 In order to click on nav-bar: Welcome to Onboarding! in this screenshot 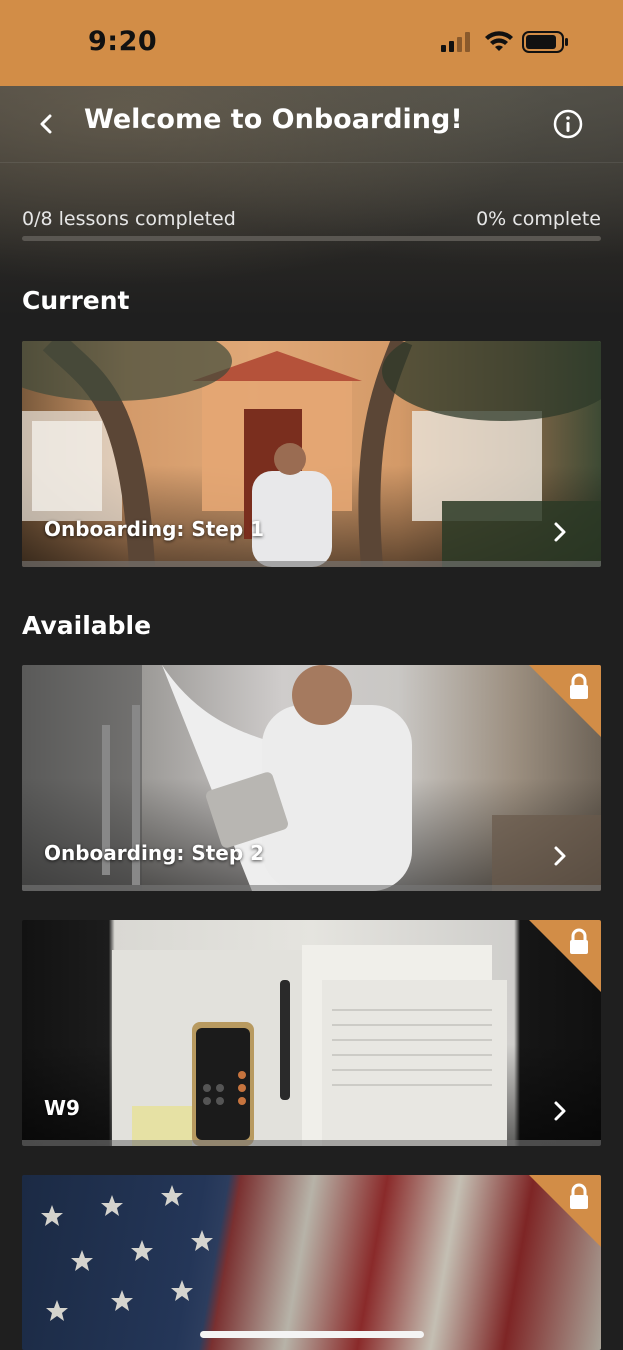, I will do `click(311, 124)`.